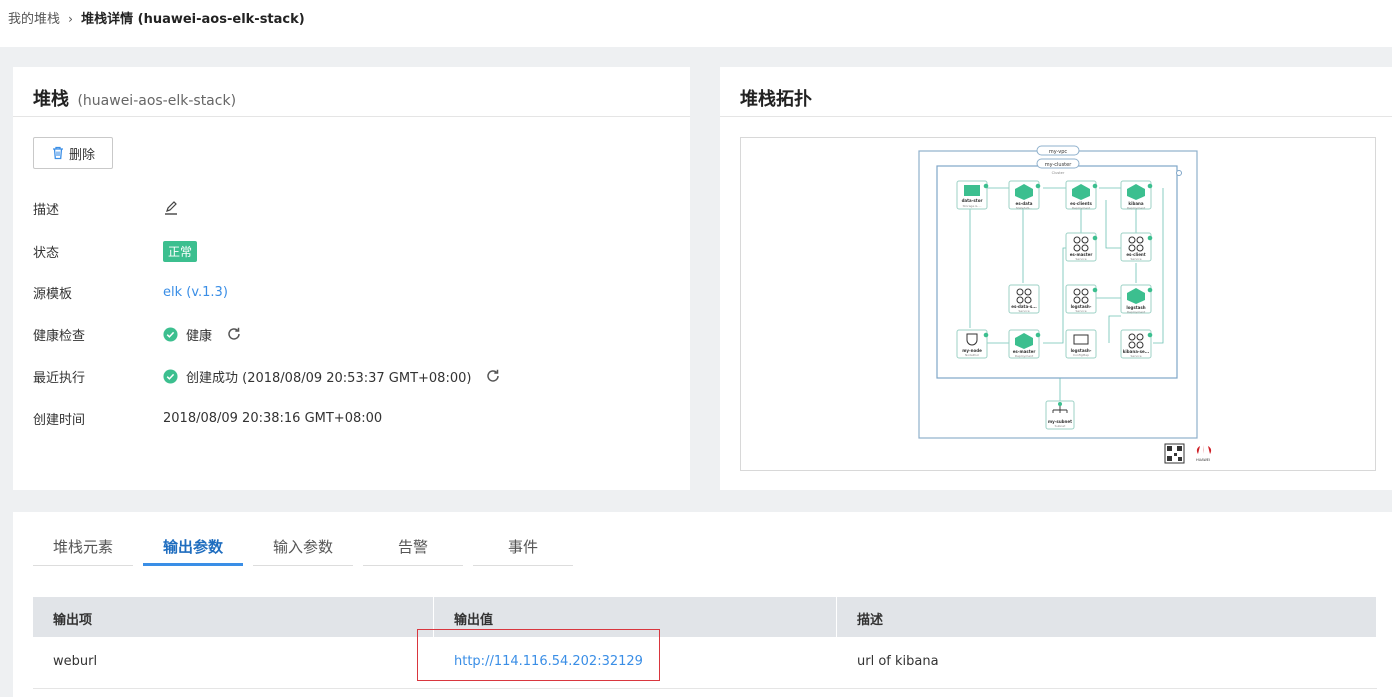 Image resolution: width=1392 pixels, height=697 pixels. What do you see at coordinates (137, 334) in the screenshot?
I see `health-row: 健康检查 健康` at bounding box center [137, 334].